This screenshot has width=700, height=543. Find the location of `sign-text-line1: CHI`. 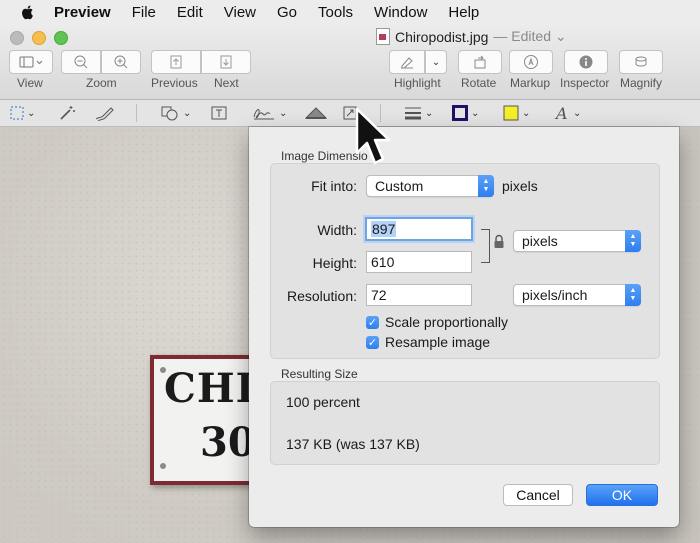

sign-text-line1: CHI is located at coordinates (210, 388).